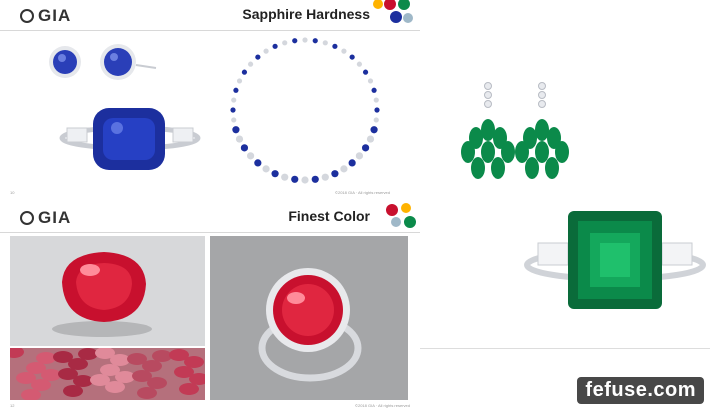 Image resolution: width=710 pixels, height=410 pixels. Describe the element at coordinates (615, 260) in the screenshot. I see `emerald-ring-photo` at that location.